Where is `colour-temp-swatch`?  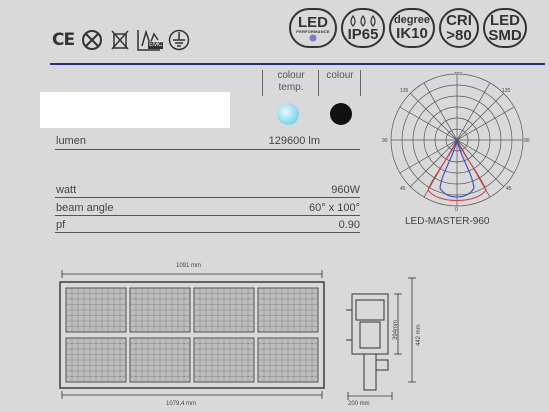 colour-temp-swatch is located at coordinates (288, 114).